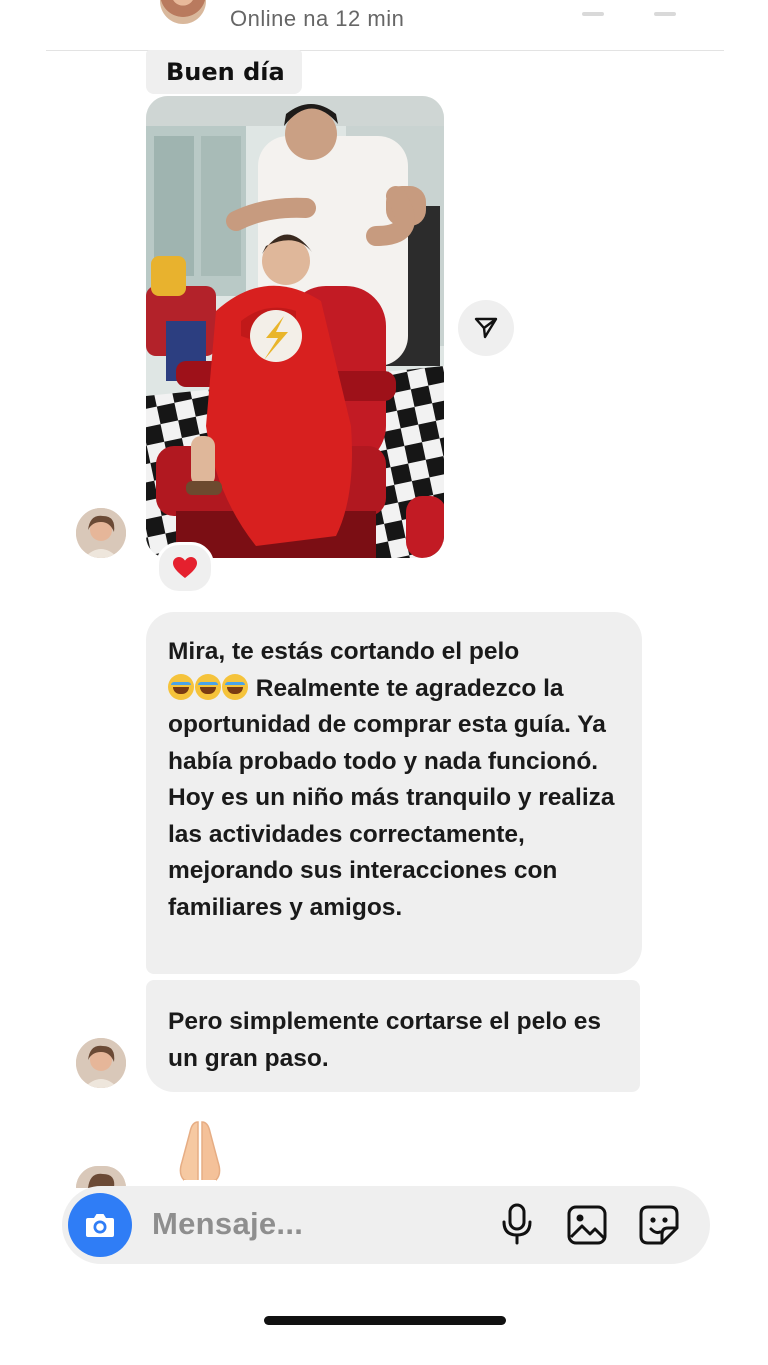  Describe the element at coordinates (587, 1225) in the screenshot. I see `gallery-icon` at that location.